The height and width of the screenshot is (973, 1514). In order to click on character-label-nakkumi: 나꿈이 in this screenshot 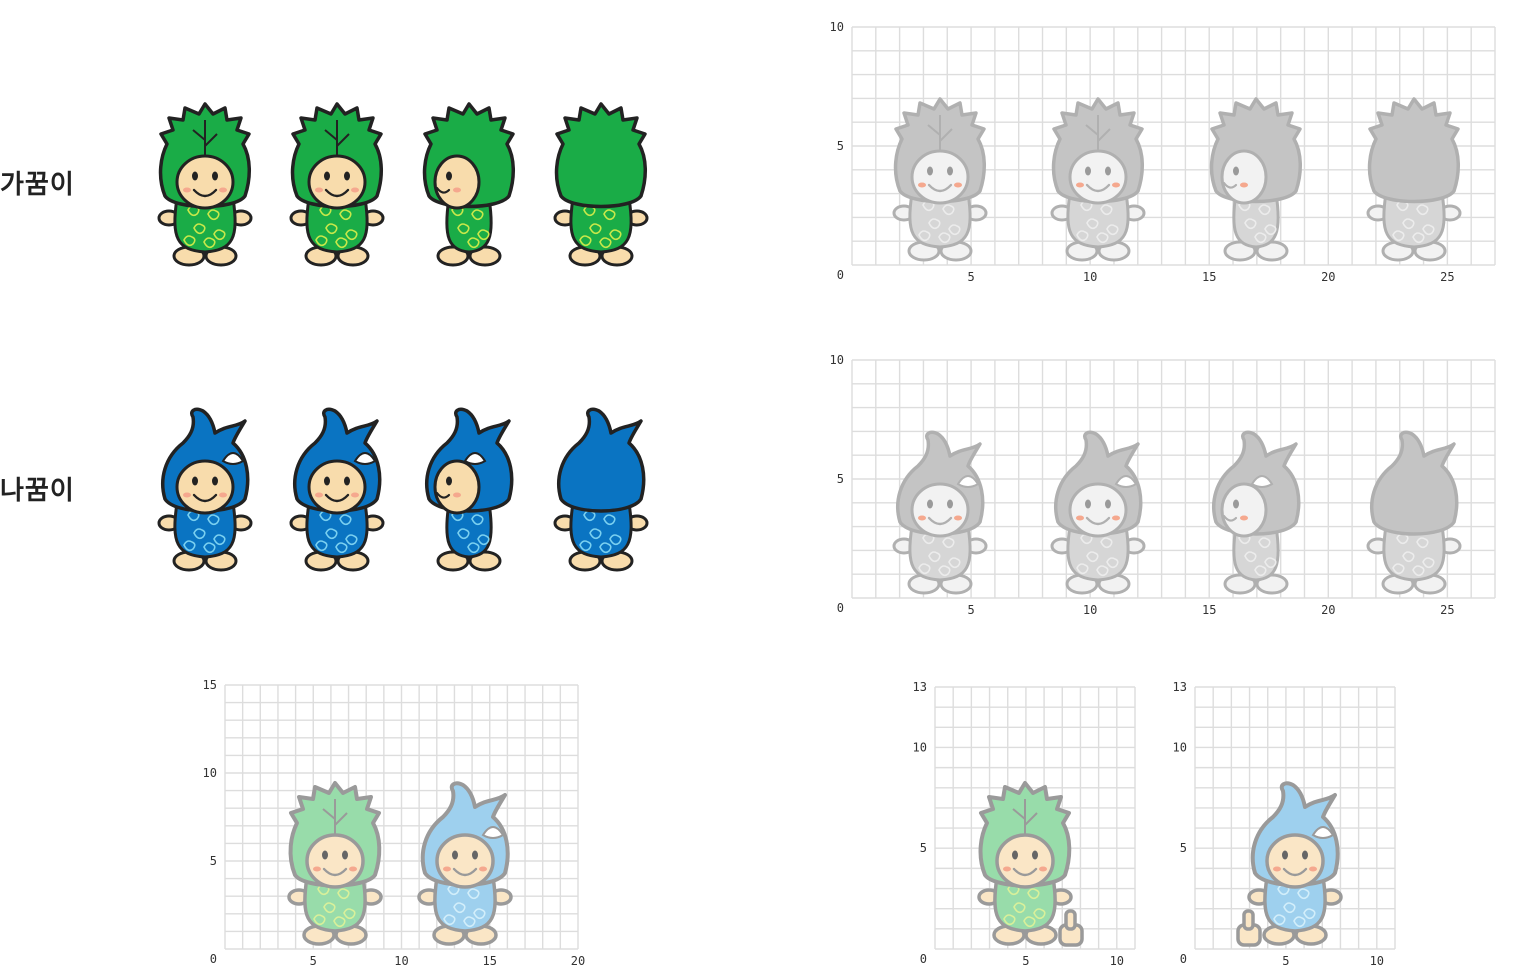, I will do `click(37, 491)`.